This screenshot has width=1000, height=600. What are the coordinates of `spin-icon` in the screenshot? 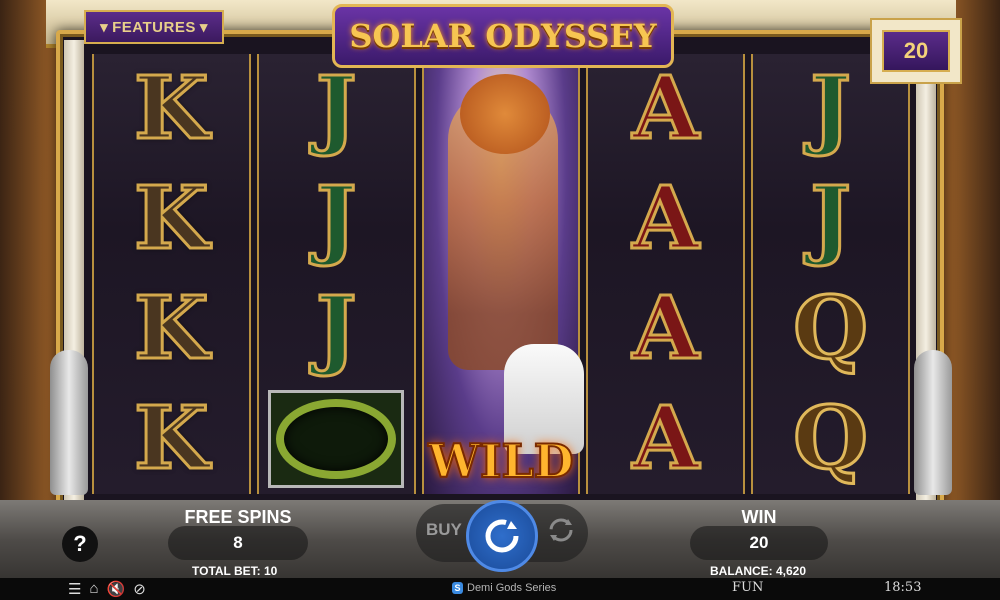 It's located at (502, 536).